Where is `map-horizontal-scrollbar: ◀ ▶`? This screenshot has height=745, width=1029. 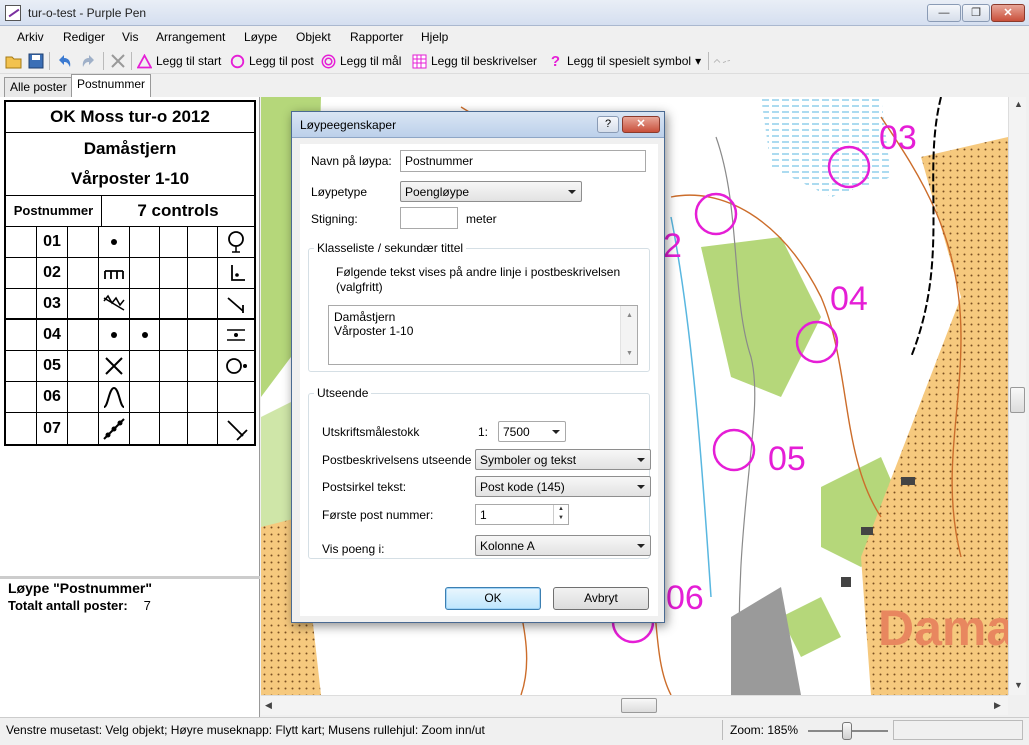
map-horizontal-scrollbar: ◀ ▶ is located at coordinates (634, 705).